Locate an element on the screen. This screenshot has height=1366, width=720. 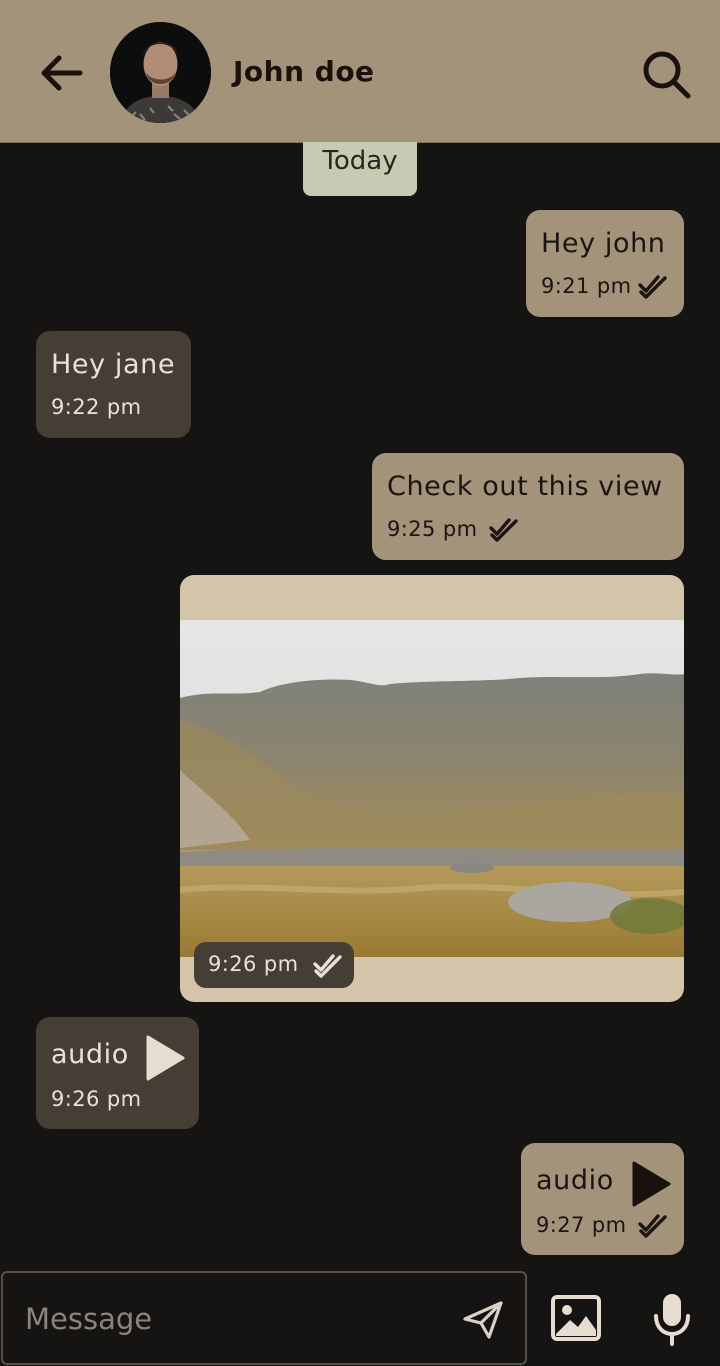
chat-header: John doe is located at coordinates (360, 71).